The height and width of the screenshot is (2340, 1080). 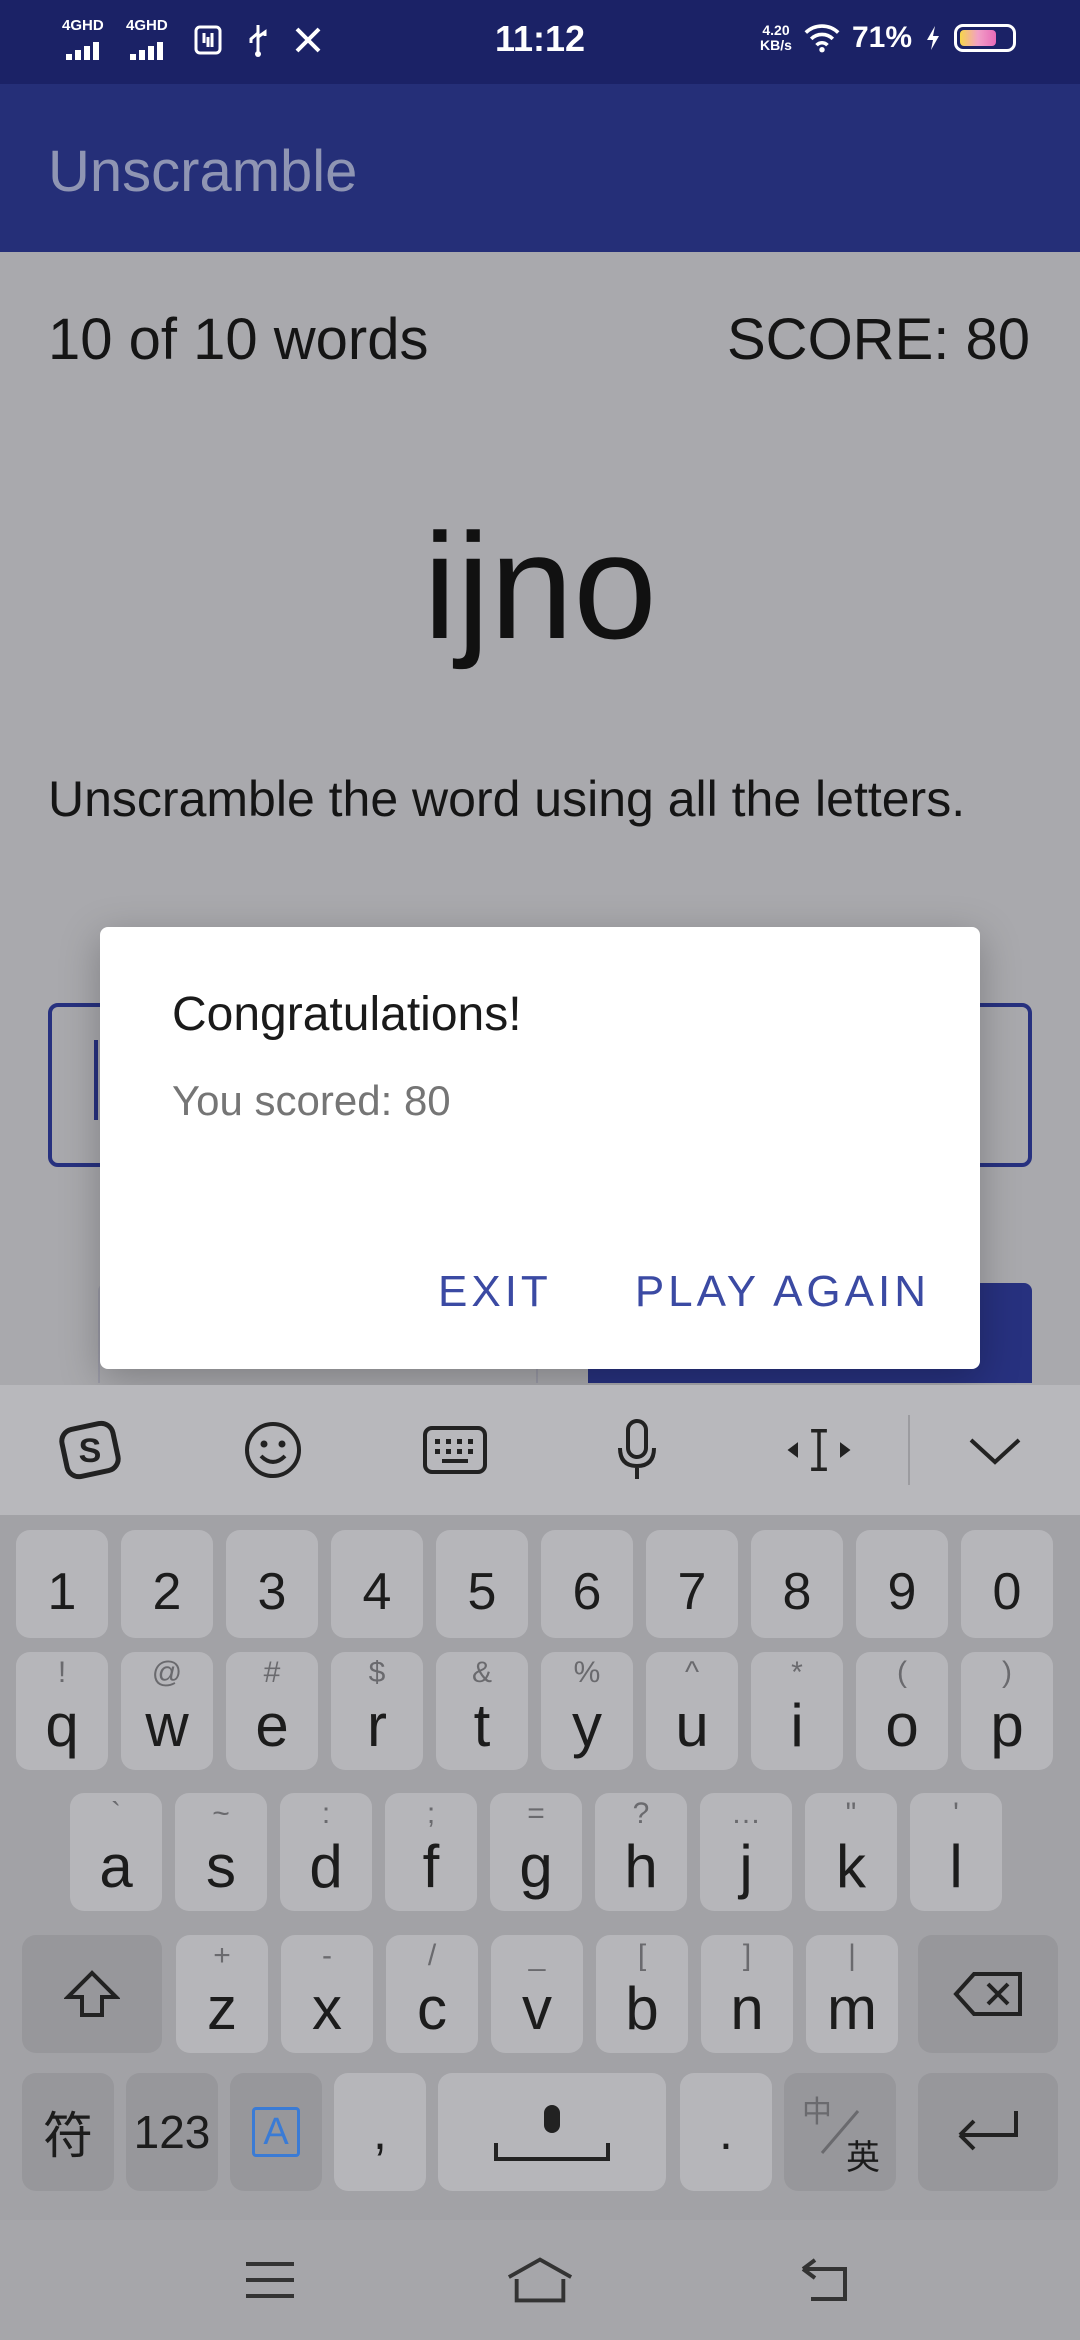 What do you see at coordinates (692, 1584) in the screenshot?
I see `key-7: 7` at bounding box center [692, 1584].